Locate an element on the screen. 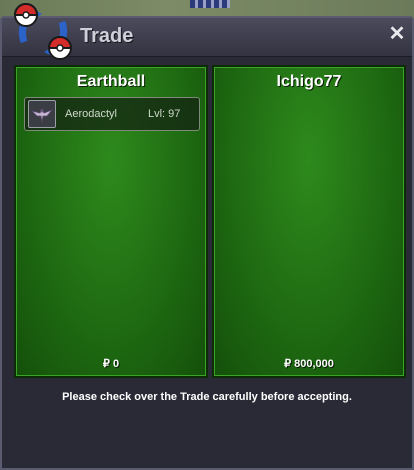 This screenshot has height=470, width=414. pokemon-name: Aerodactyl is located at coordinates (91, 114).